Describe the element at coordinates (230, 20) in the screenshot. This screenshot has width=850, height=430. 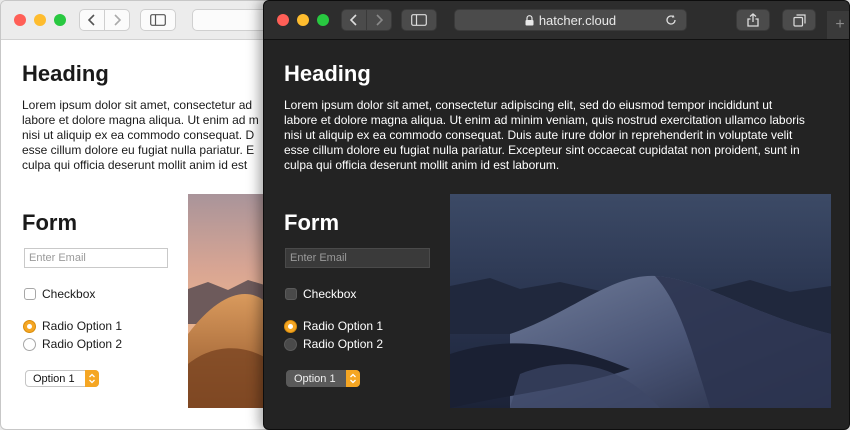
I see `address-bar` at that location.